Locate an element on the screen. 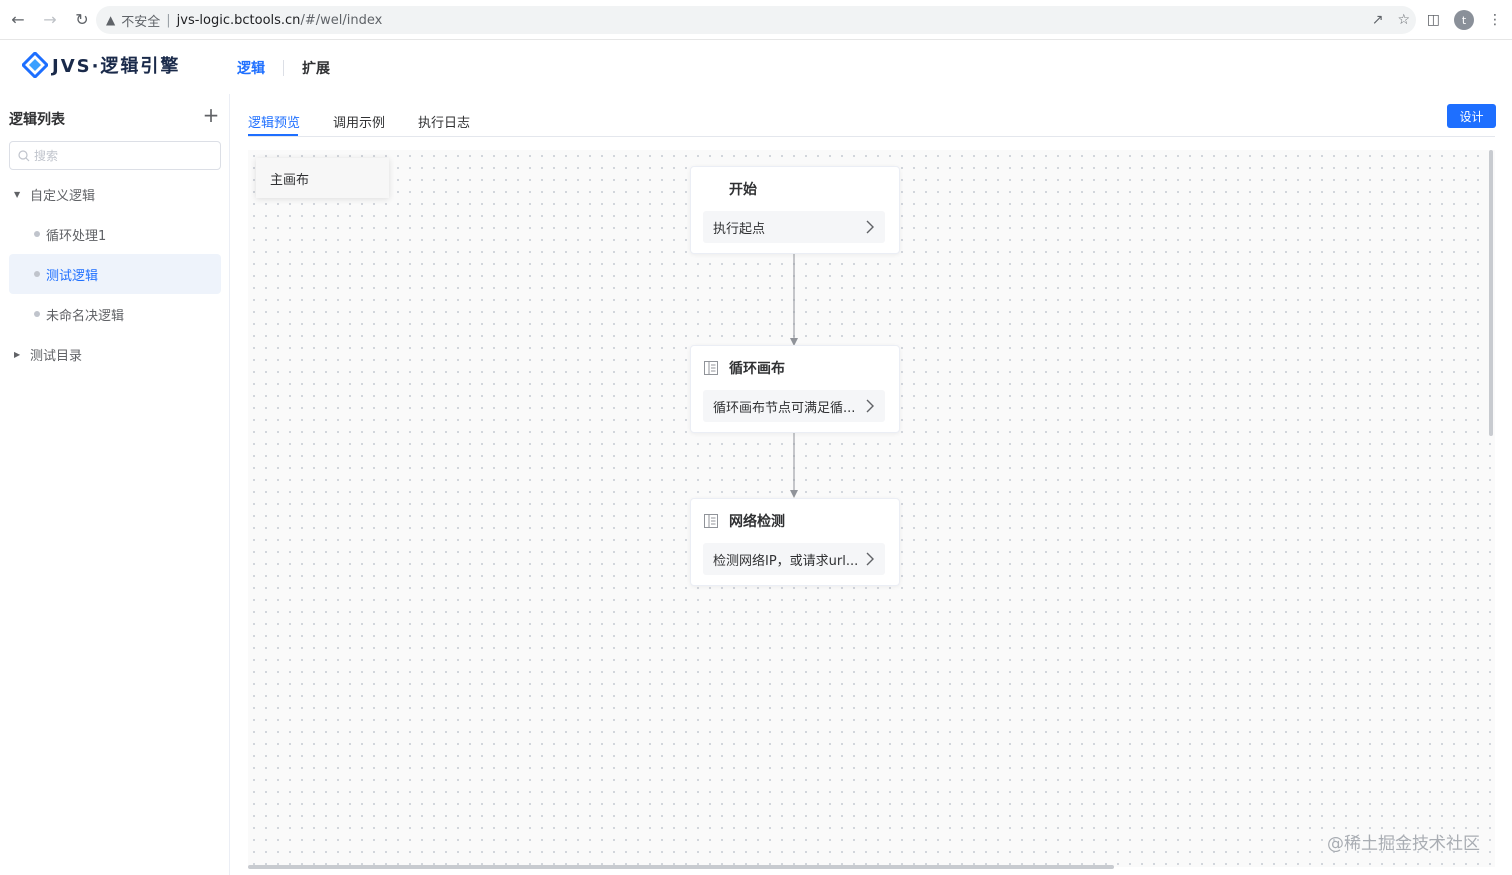 Image resolution: width=1512 pixels, height=875 pixels. arrow-head is located at coordinates (794, 494).